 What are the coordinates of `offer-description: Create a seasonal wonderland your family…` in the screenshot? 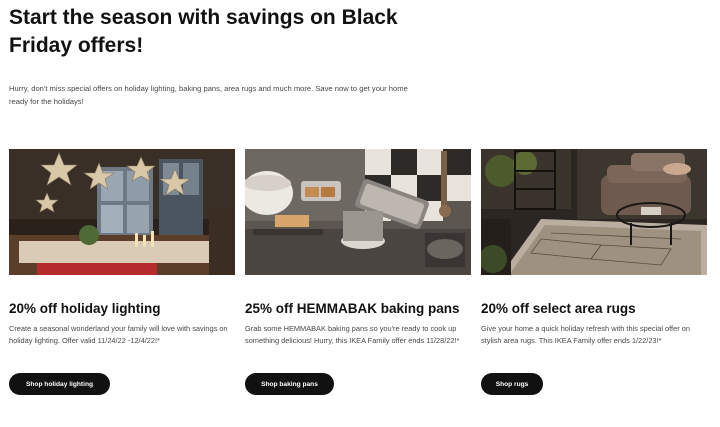 It's located at (118, 334).